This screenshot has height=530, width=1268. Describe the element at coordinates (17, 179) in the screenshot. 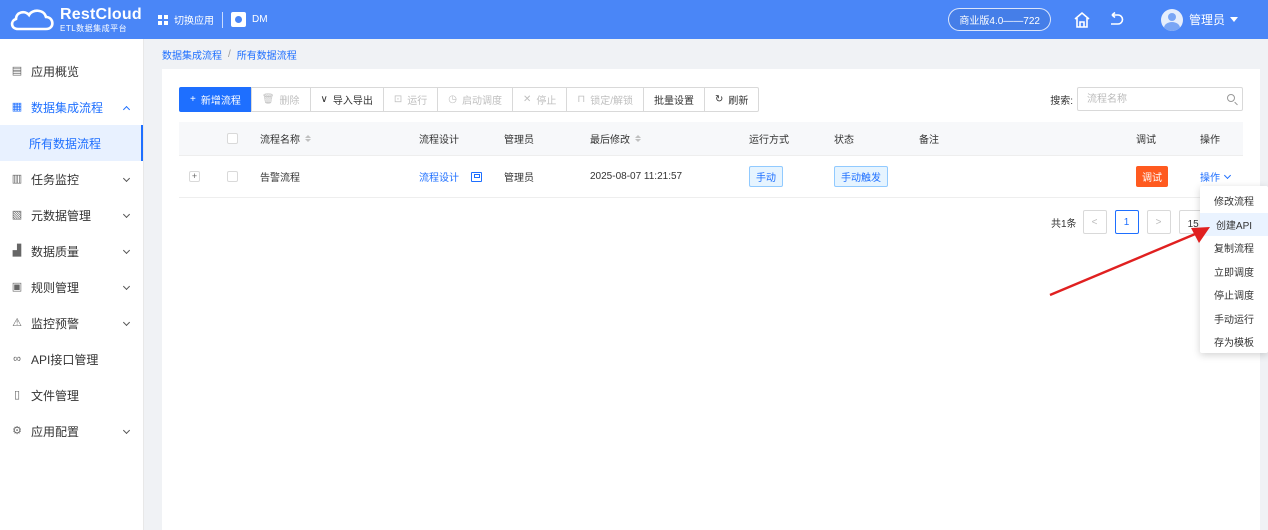

I see `monitor-icon: ▥` at that location.